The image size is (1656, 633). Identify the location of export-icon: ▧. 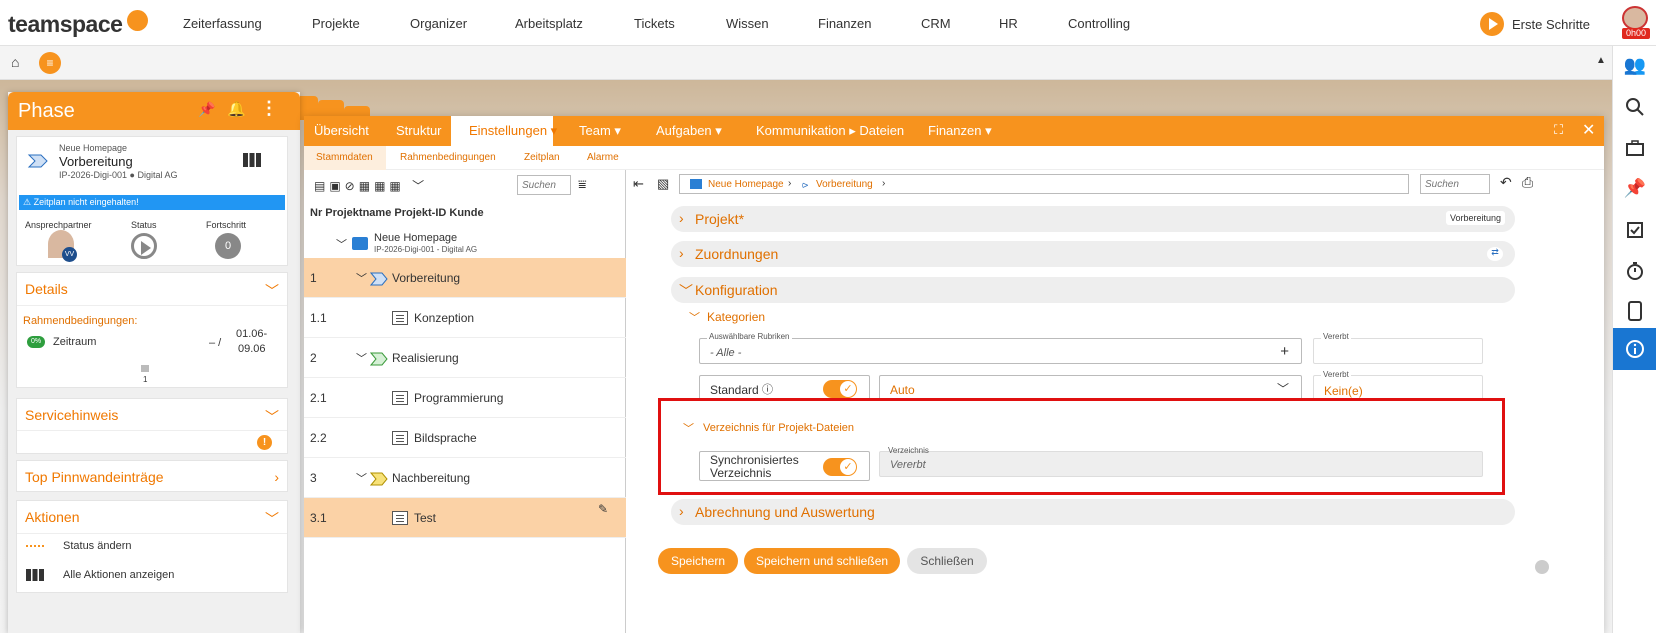
(663, 184).